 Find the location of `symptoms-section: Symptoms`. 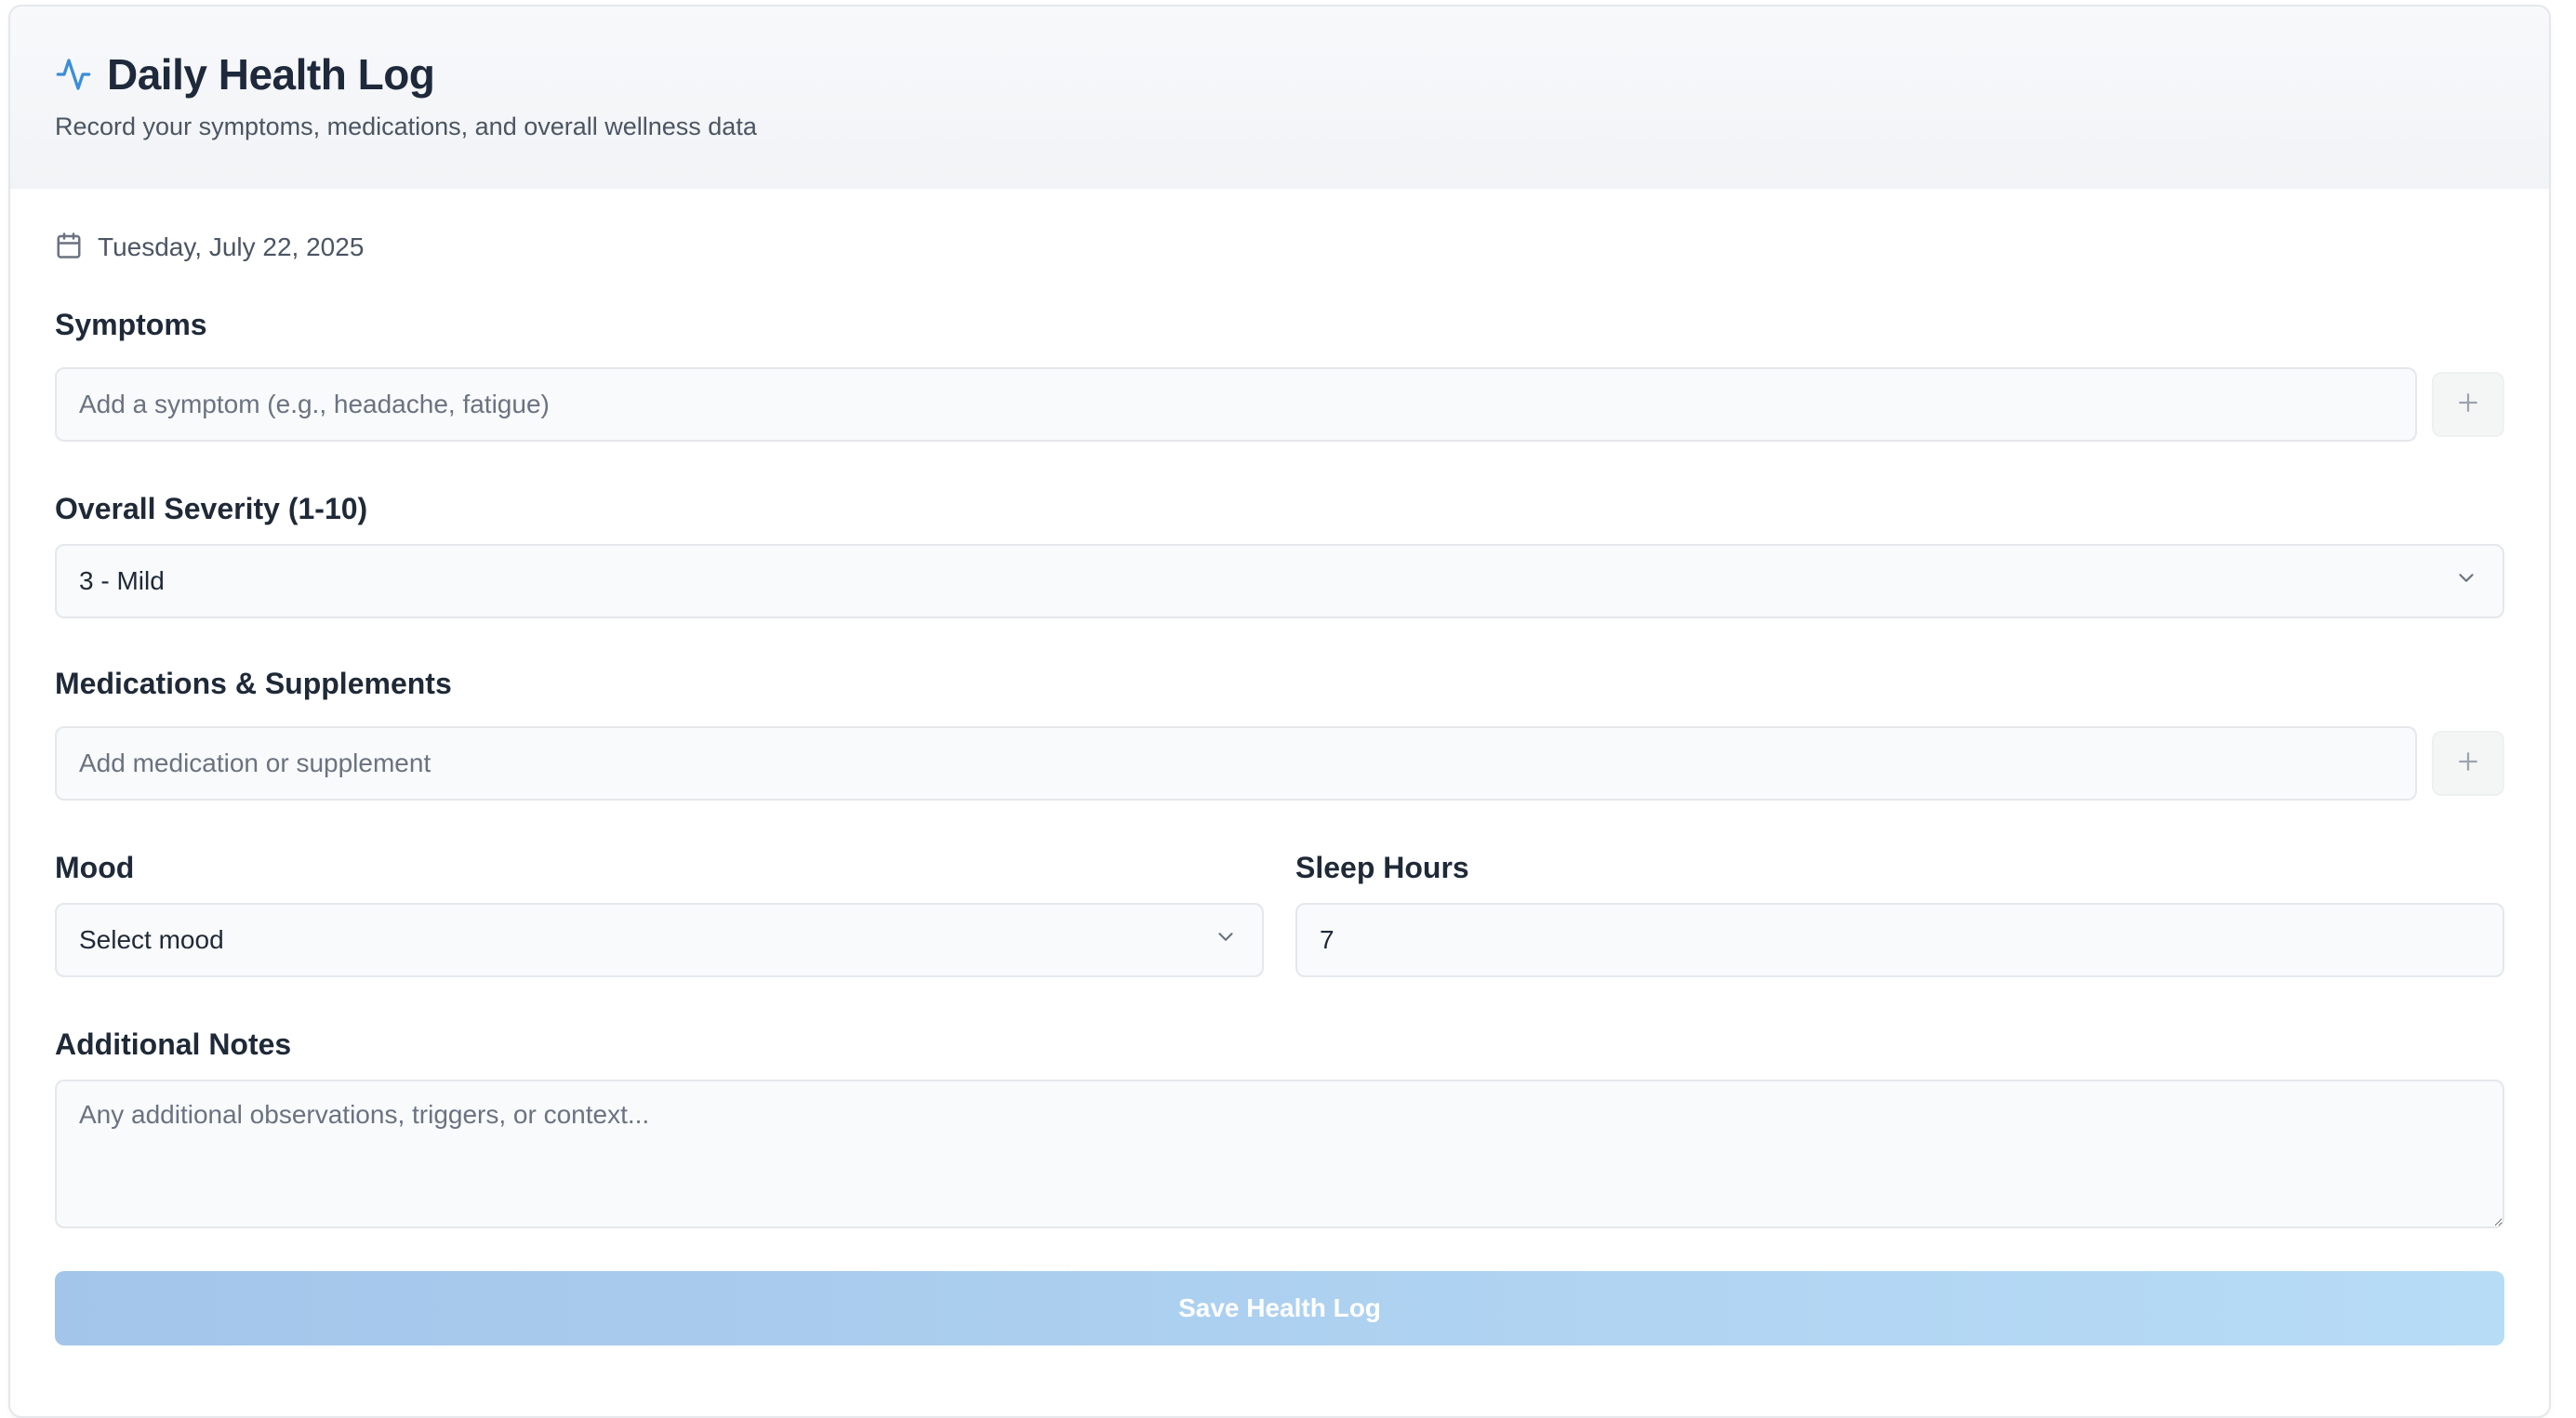

symptoms-section: Symptoms is located at coordinates (1279, 374).